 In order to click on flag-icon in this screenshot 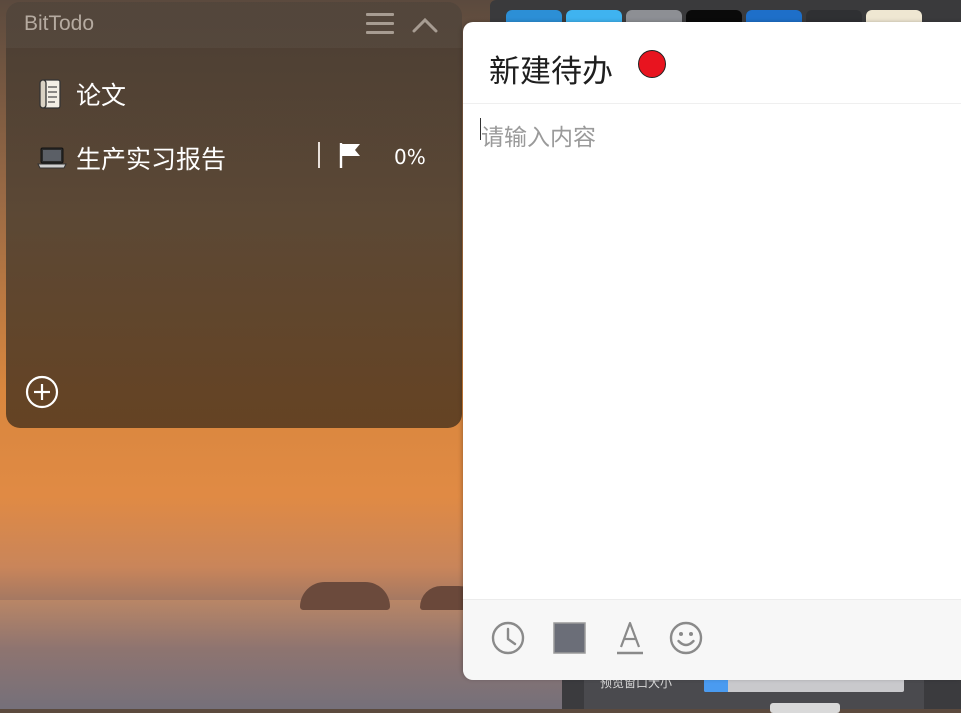, I will do `click(350, 155)`.